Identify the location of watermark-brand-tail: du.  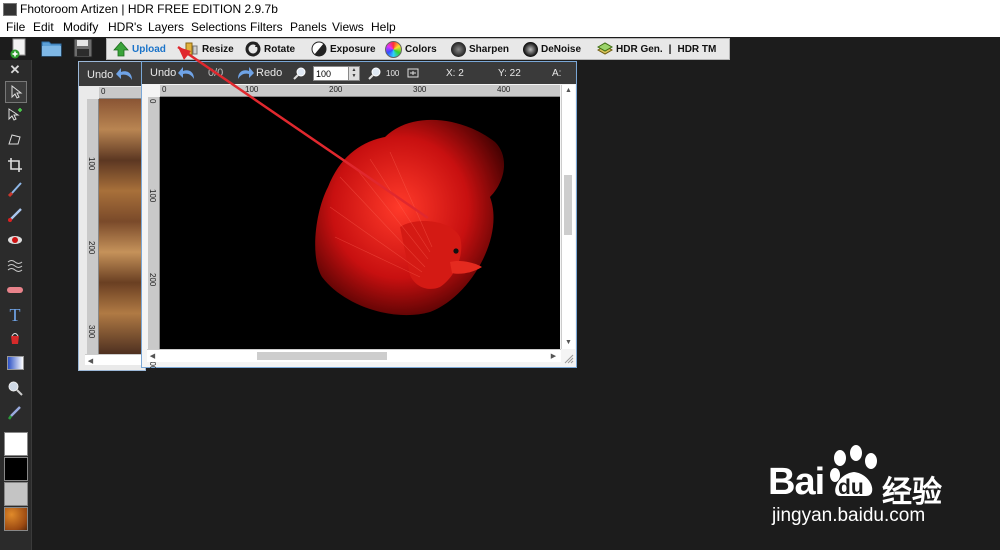
(851, 487).